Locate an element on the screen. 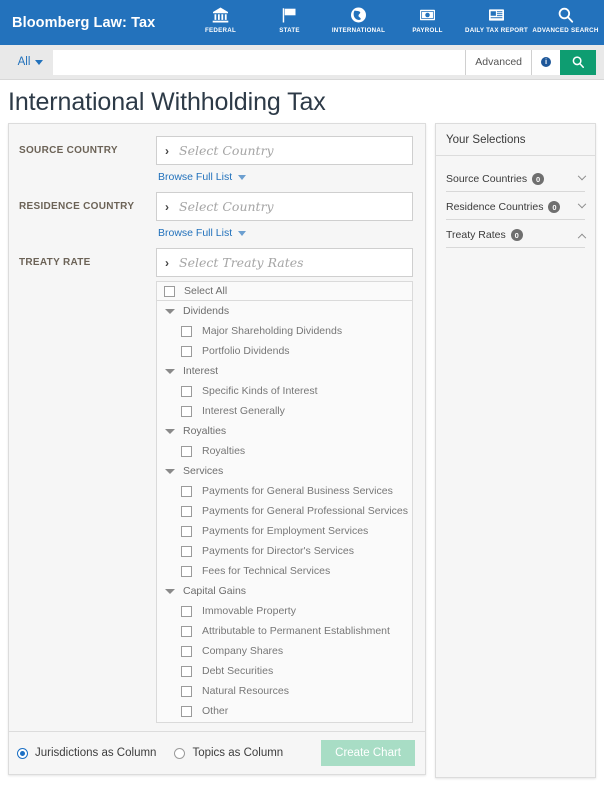  treaty-group-label: Capital Gains is located at coordinates (215, 591).